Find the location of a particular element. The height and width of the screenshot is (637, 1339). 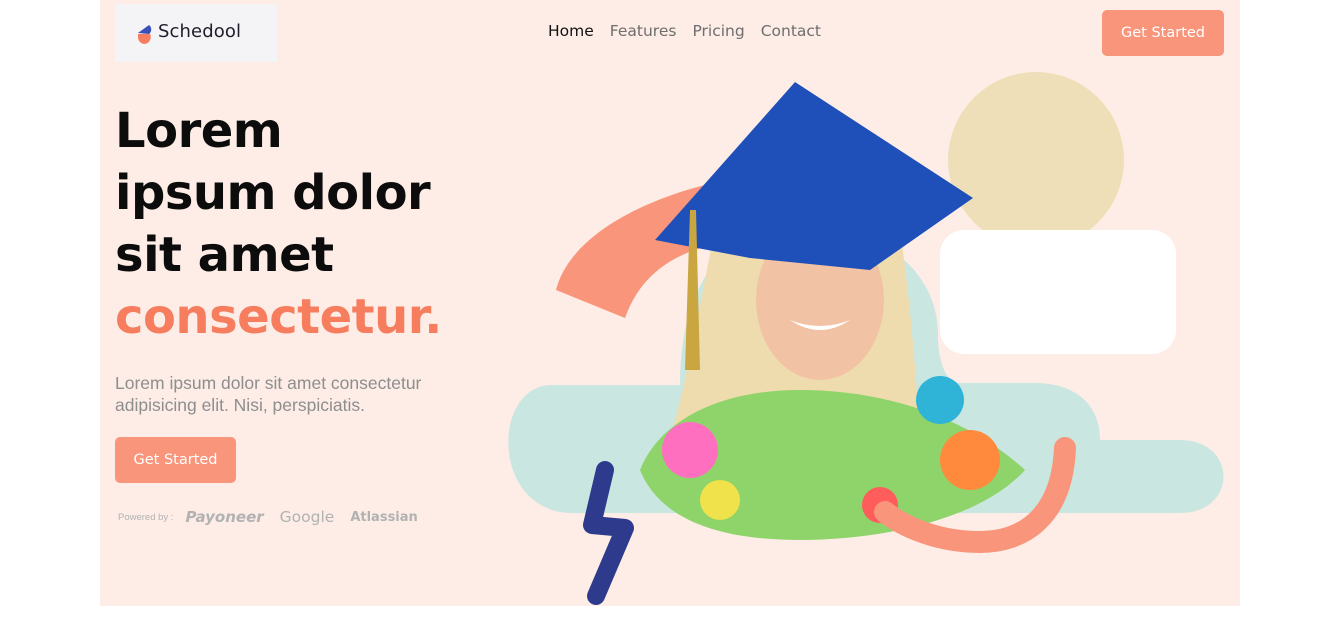

brand-logo: Schedool is located at coordinates (196, 33).